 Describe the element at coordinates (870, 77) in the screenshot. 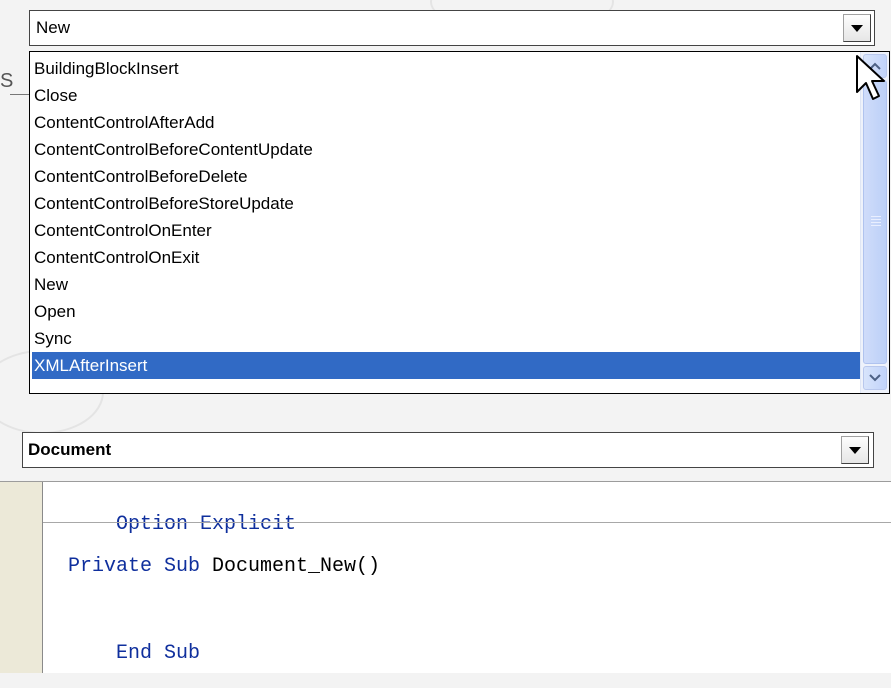

I see `mouse-cursor-icon` at that location.